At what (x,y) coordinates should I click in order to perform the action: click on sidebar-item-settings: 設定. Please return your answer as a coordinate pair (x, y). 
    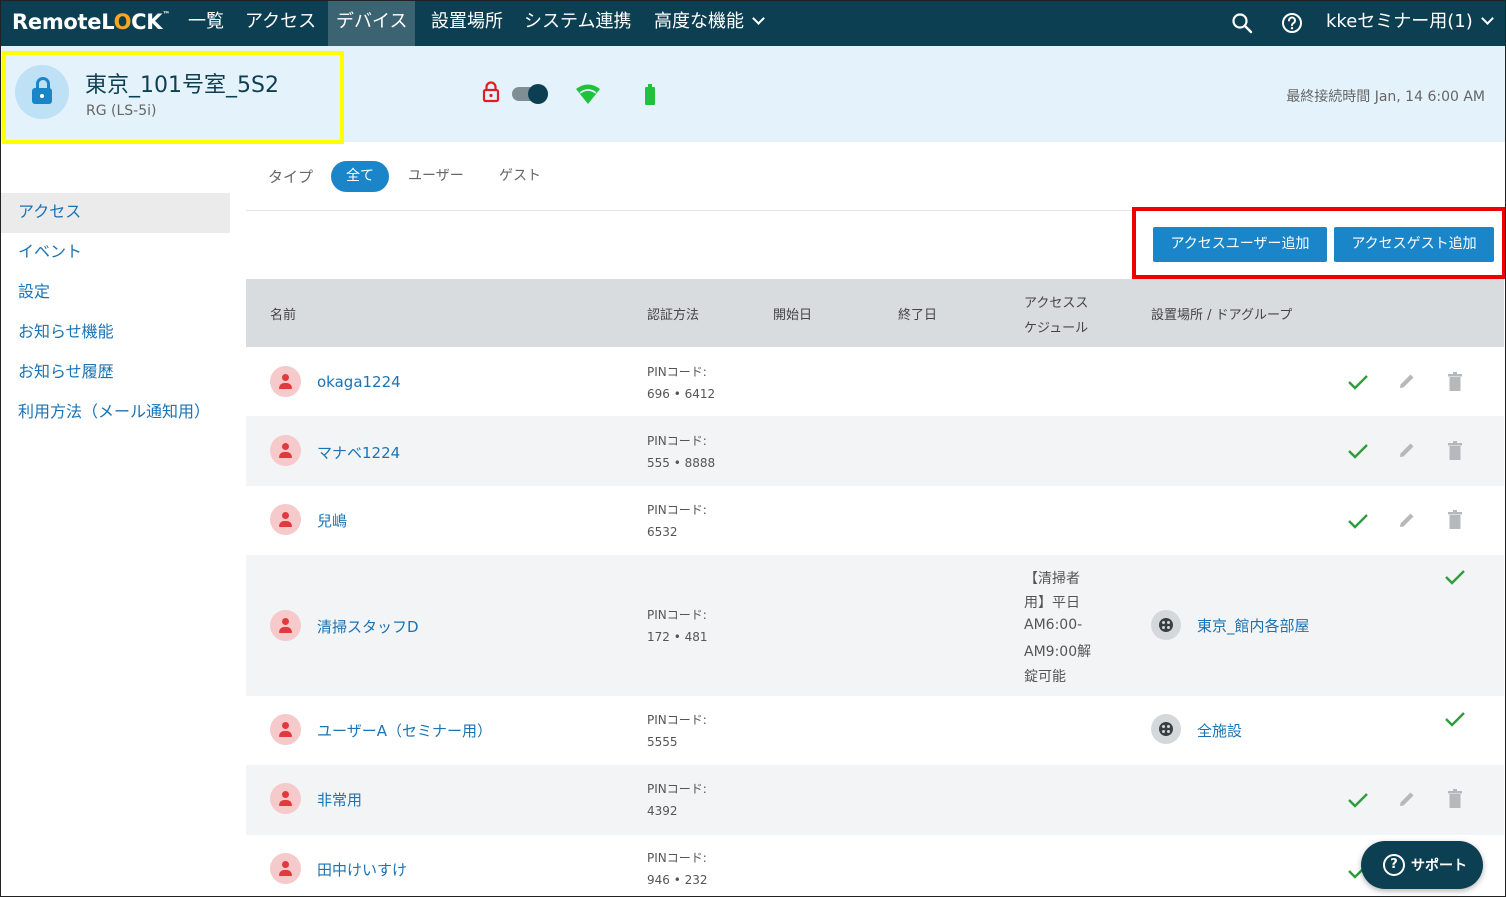
    Looking at the image, I should click on (115, 293).